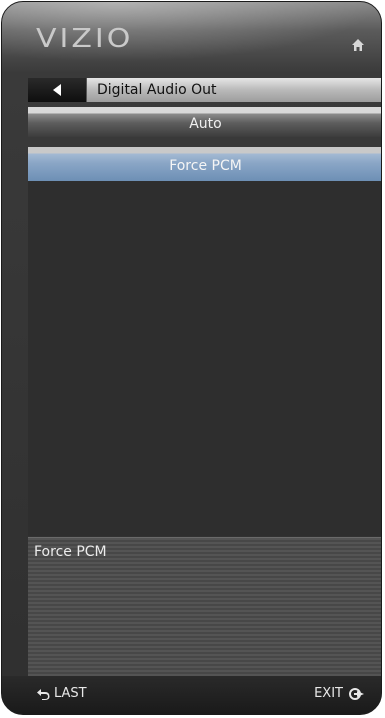 Image resolution: width=385 pixels, height=718 pixels. What do you see at coordinates (85, 39) in the screenshot?
I see `vizio-logo: VIZIO` at bounding box center [85, 39].